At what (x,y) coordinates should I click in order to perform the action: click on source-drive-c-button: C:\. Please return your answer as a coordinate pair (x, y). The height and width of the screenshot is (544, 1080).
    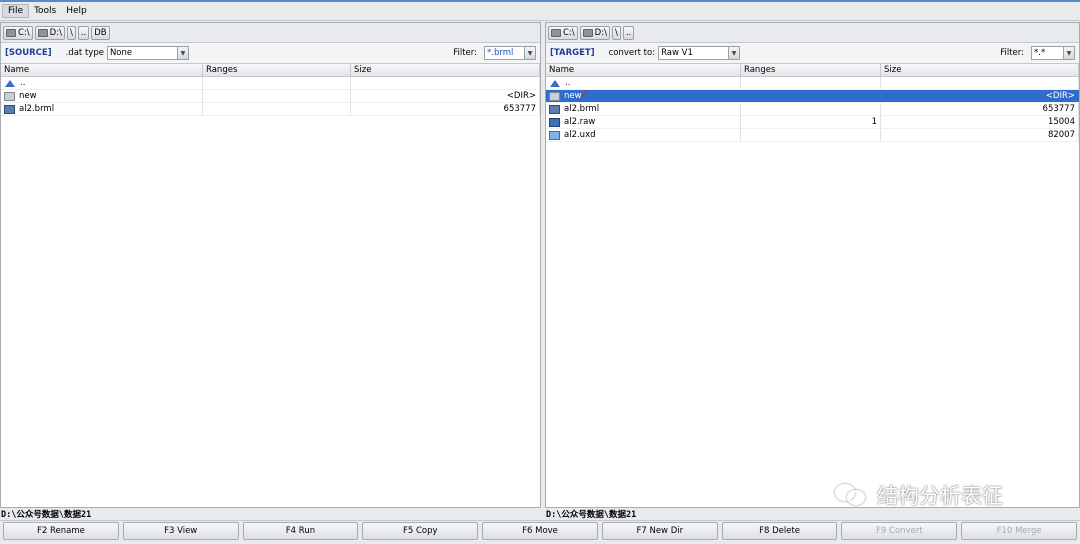
    Looking at the image, I should click on (18, 32).